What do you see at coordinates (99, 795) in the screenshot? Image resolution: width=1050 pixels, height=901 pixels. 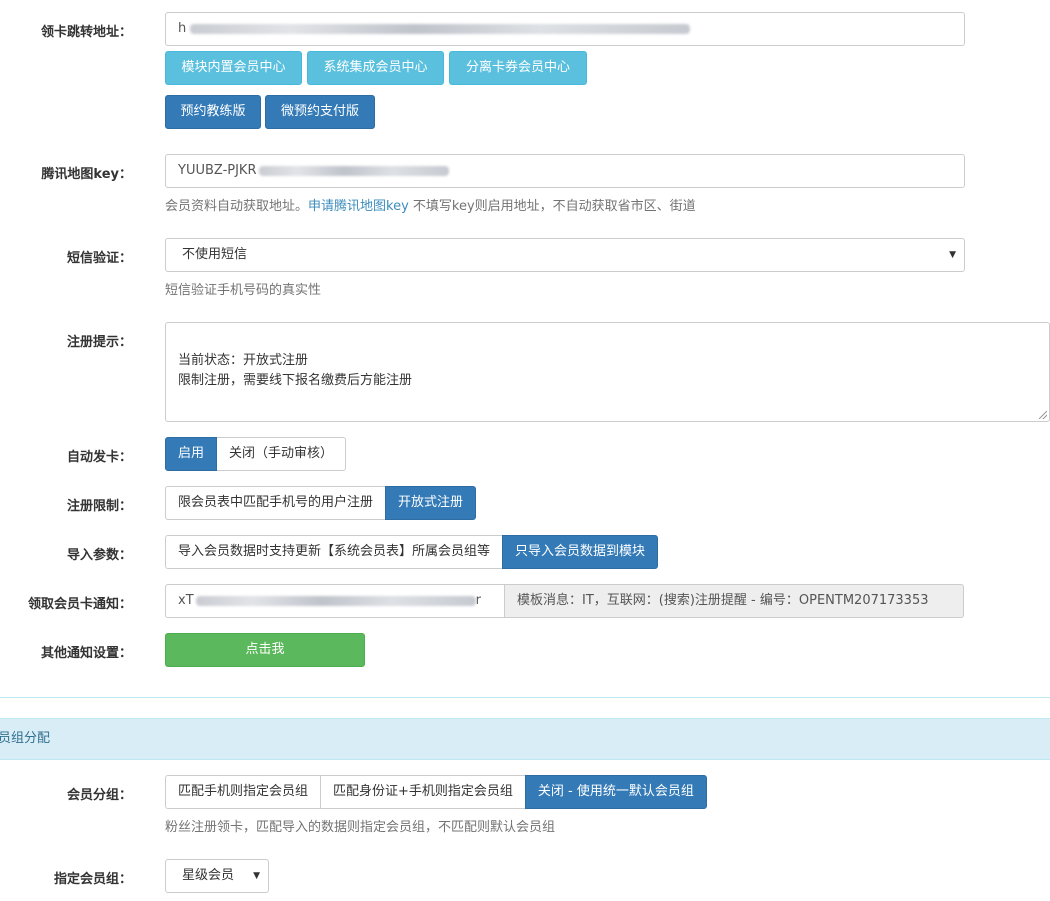 I see `member-group-label: 会员分组：` at bounding box center [99, 795].